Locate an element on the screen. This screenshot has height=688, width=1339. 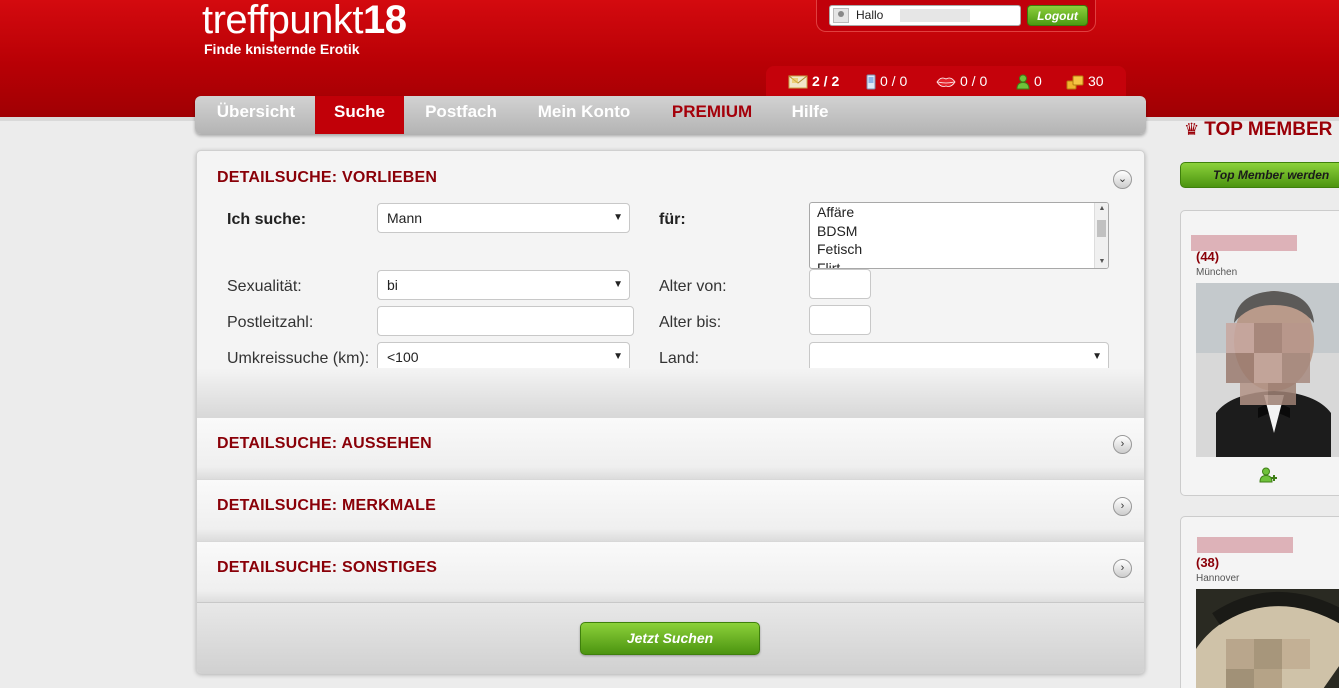
coins-icon is located at coordinates (1075, 82).